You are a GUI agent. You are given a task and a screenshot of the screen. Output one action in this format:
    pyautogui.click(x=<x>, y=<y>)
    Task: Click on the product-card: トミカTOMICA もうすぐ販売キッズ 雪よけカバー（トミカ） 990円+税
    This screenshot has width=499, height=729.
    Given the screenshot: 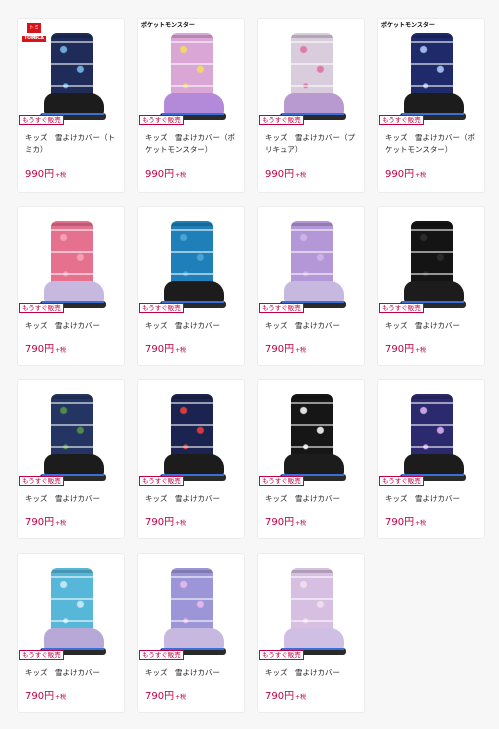 What is the action you would take?
    pyautogui.click(x=71, y=105)
    